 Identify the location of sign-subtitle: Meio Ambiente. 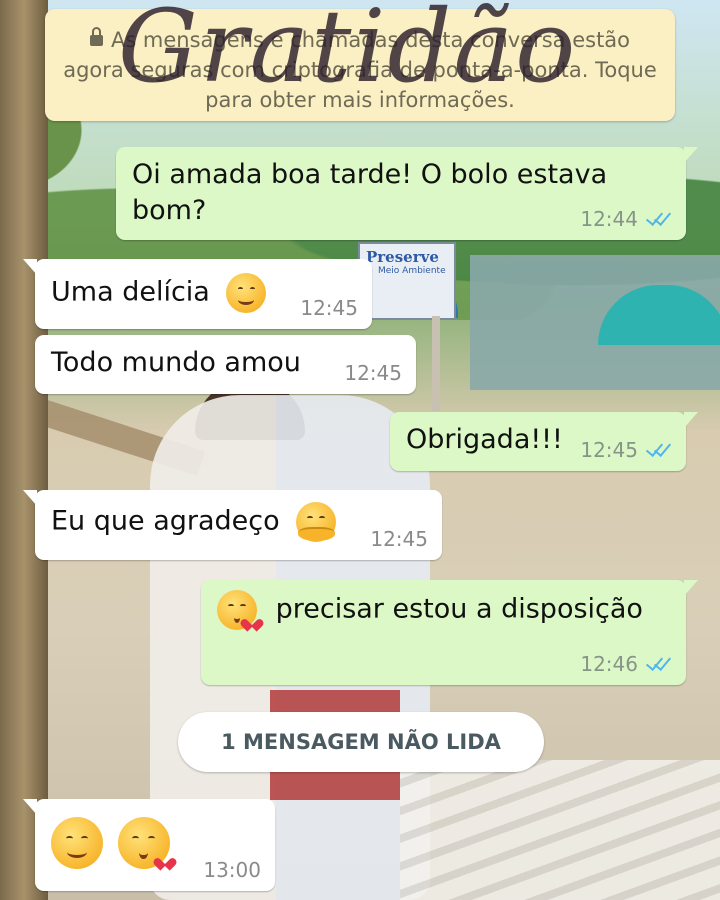
(412, 271).